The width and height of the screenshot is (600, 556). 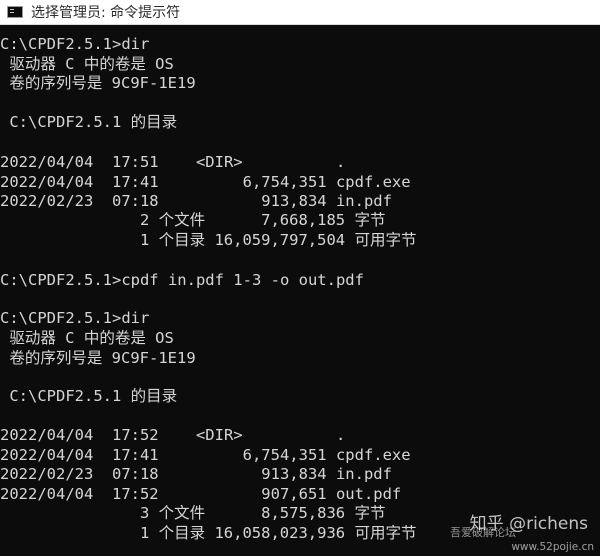 What do you see at coordinates (182, 280) in the screenshot?
I see `console-line: C:\CPDF2.5.1>cpdf in.pdf 1-3 -o out.pdf` at bounding box center [182, 280].